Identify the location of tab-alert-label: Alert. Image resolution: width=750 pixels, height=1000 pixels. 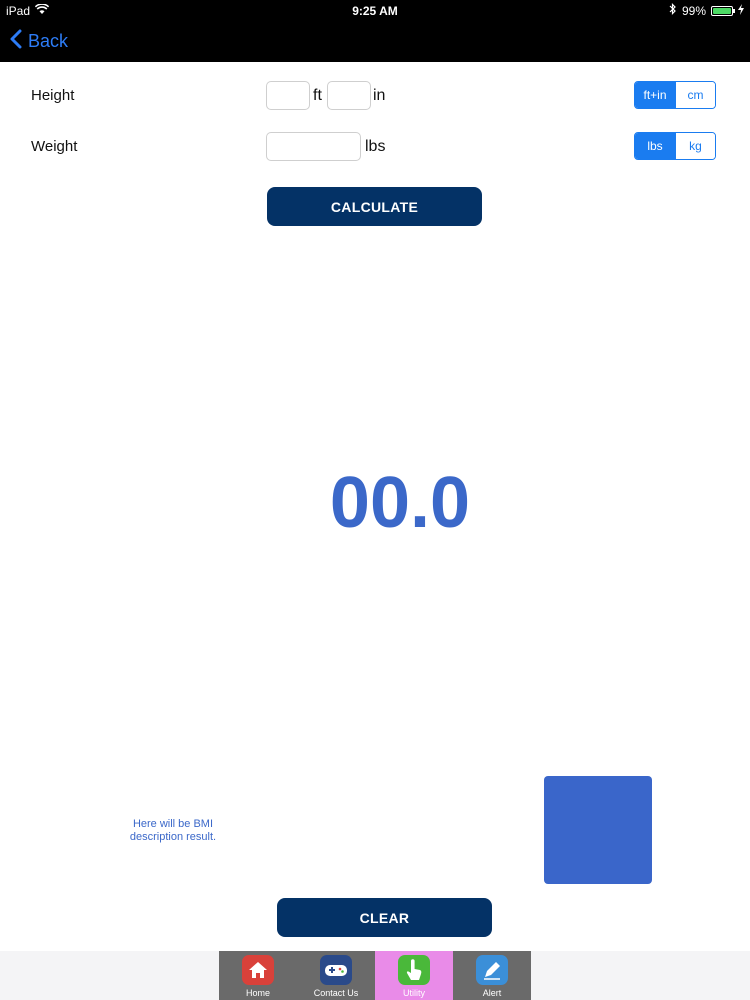
(492, 993).